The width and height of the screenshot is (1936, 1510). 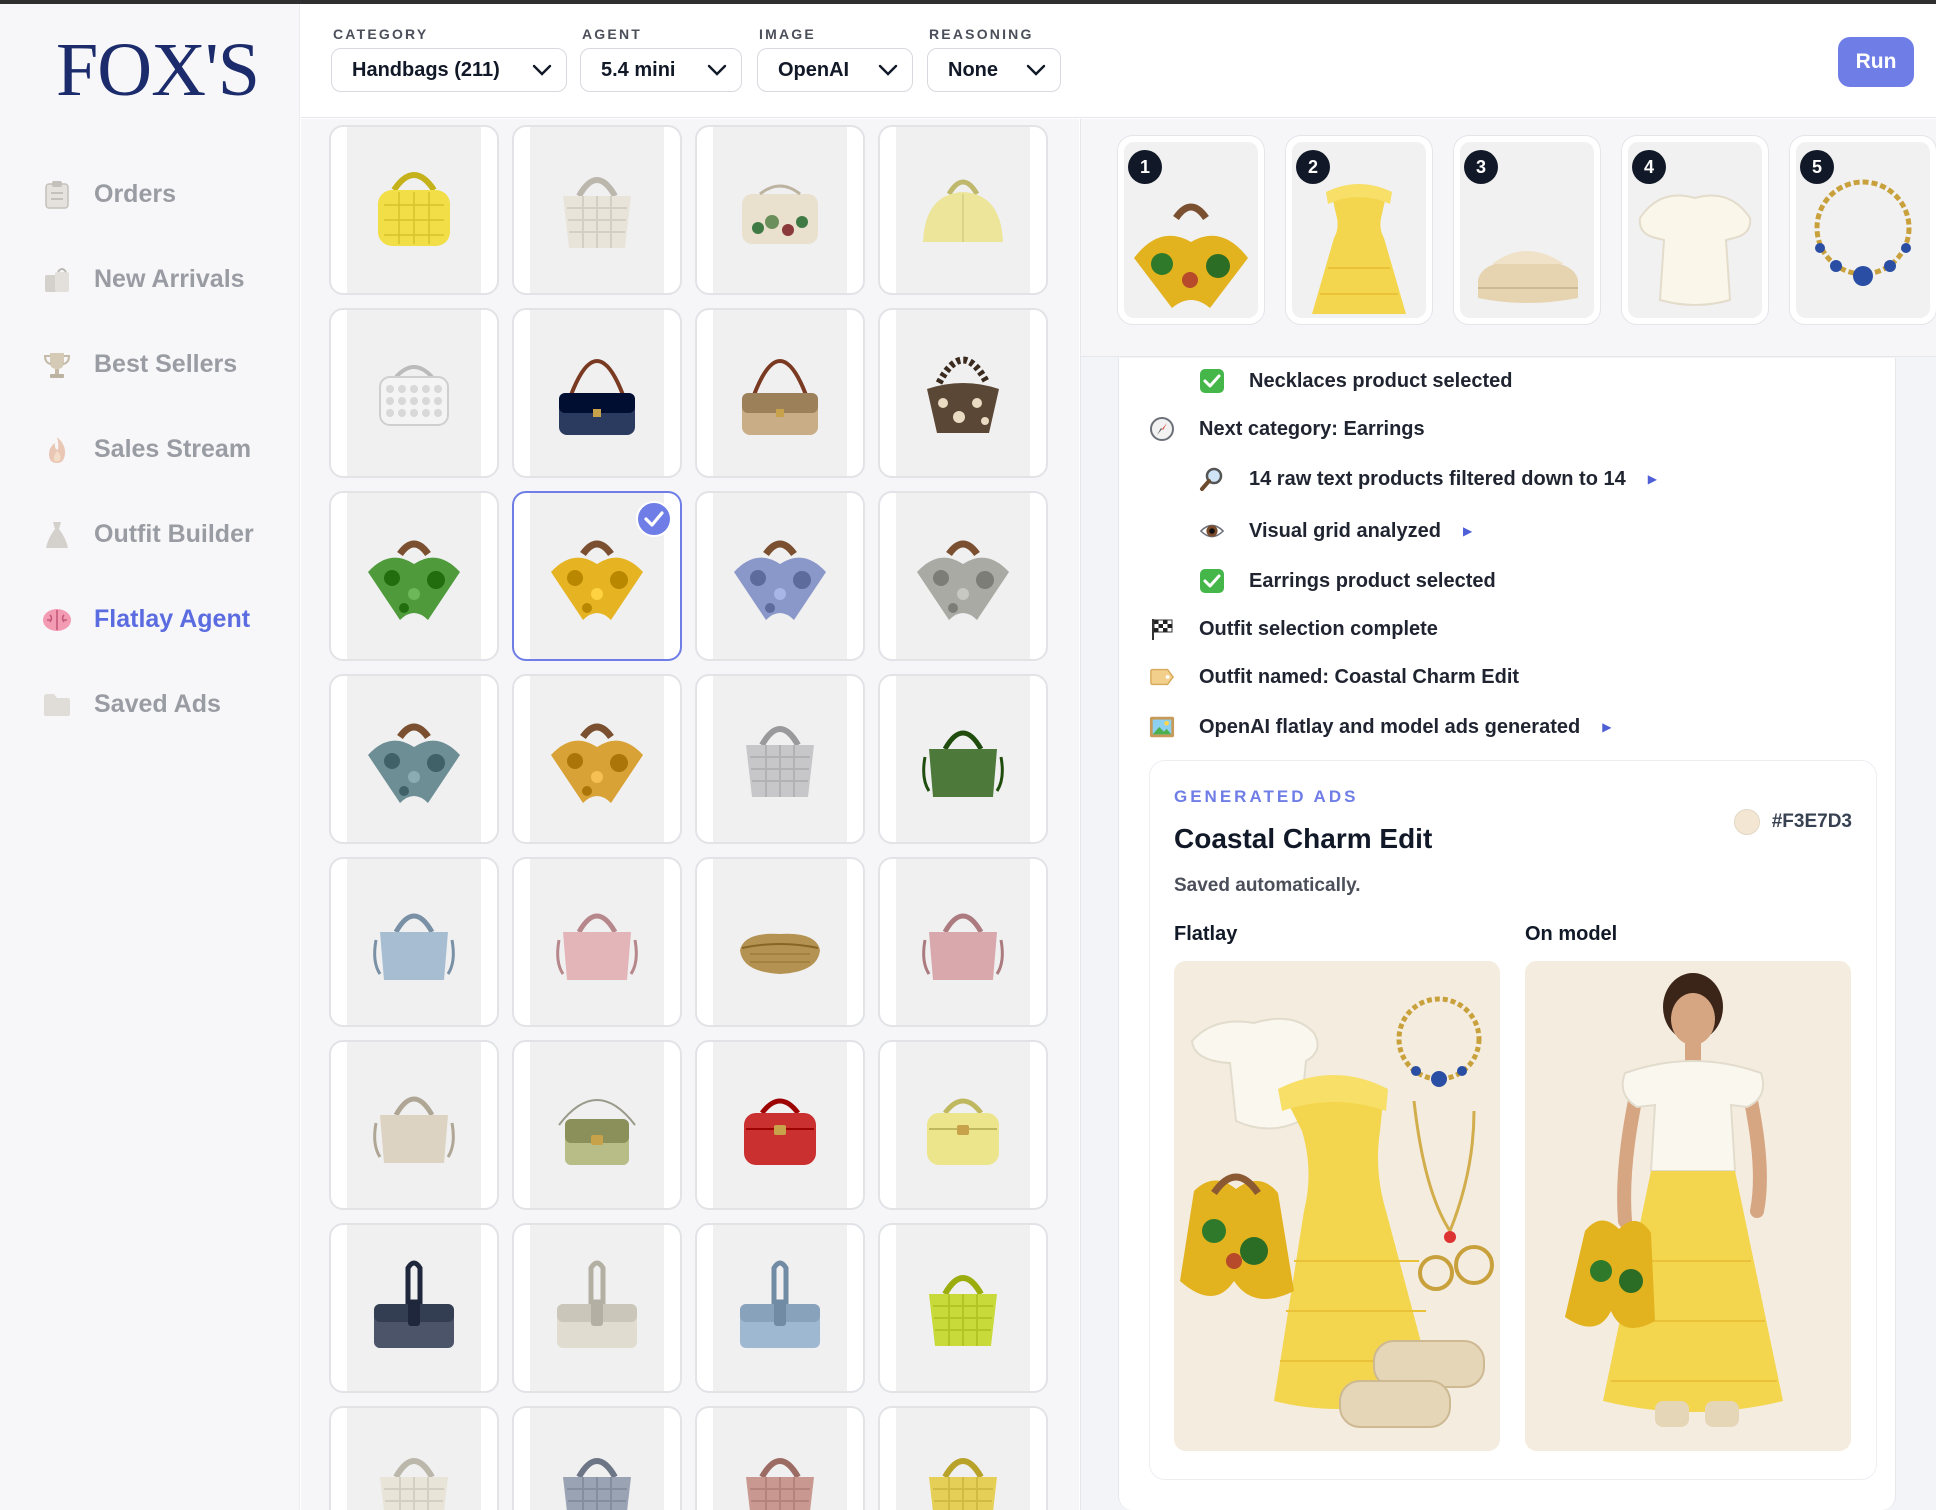 I want to click on category-label: CATEGORY, so click(x=381, y=34).